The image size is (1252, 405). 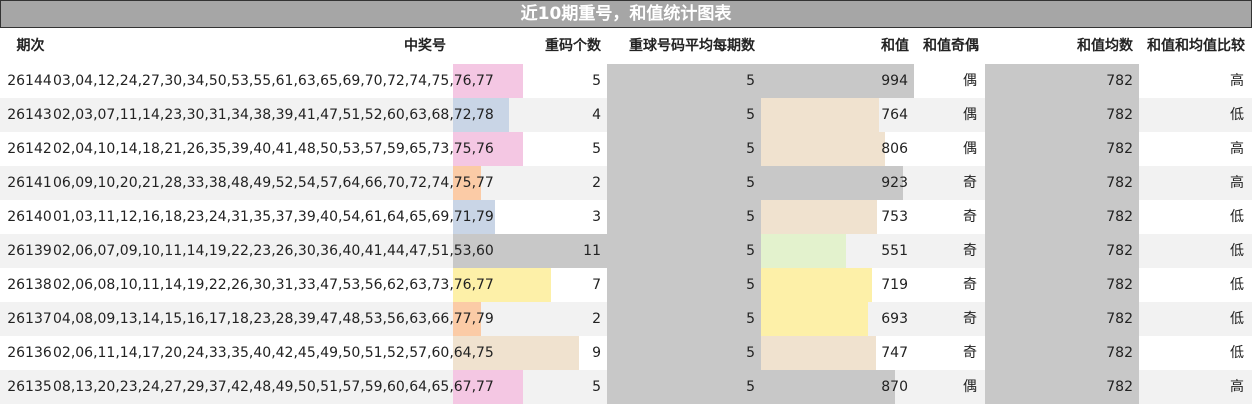 What do you see at coordinates (425, 46) in the screenshot?
I see `header-numbers: 中奖号` at bounding box center [425, 46].